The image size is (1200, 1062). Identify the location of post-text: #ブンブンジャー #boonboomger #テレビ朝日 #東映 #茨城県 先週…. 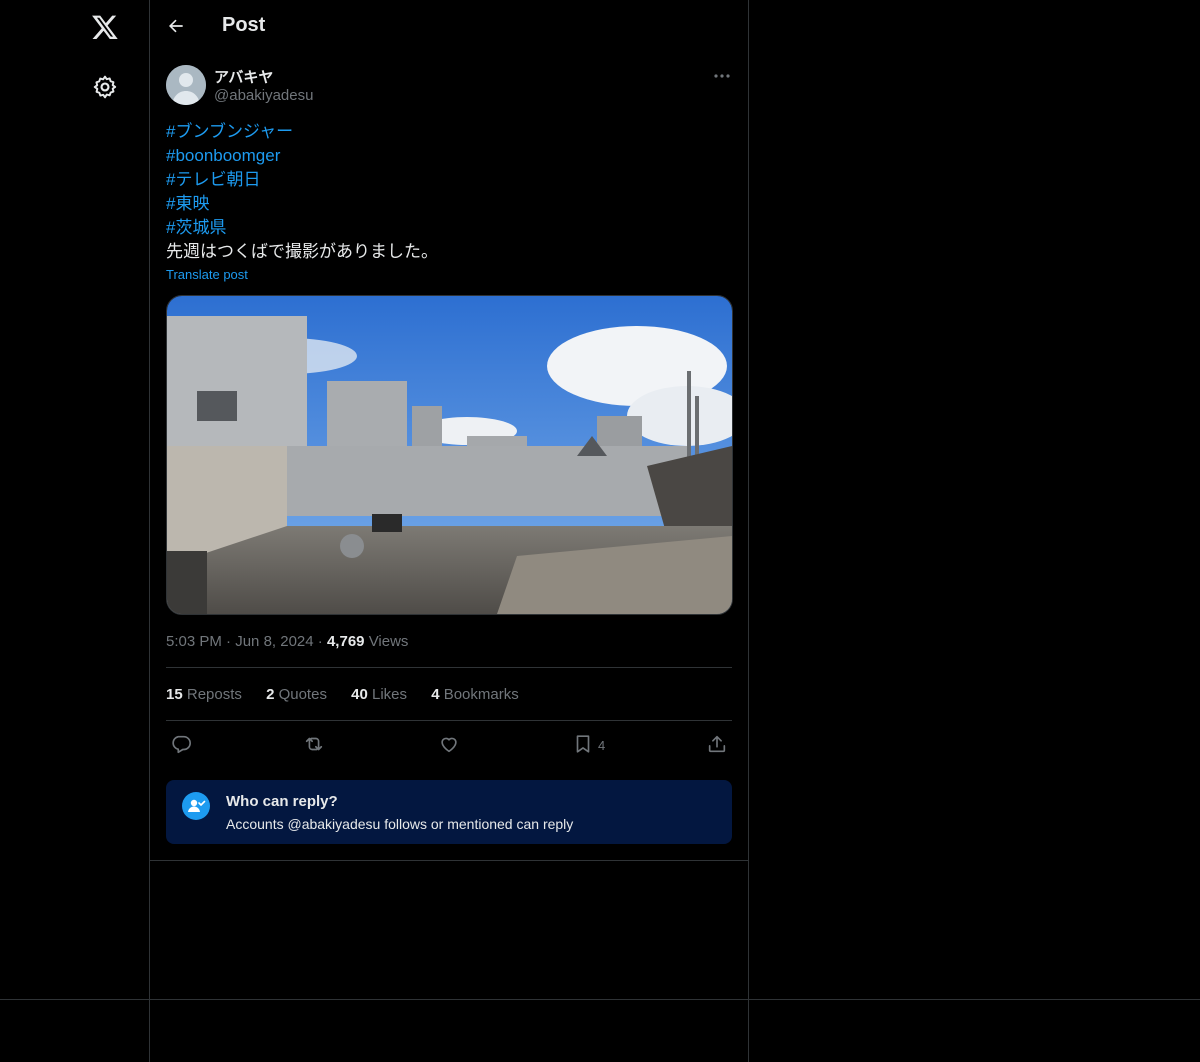
(302, 192).